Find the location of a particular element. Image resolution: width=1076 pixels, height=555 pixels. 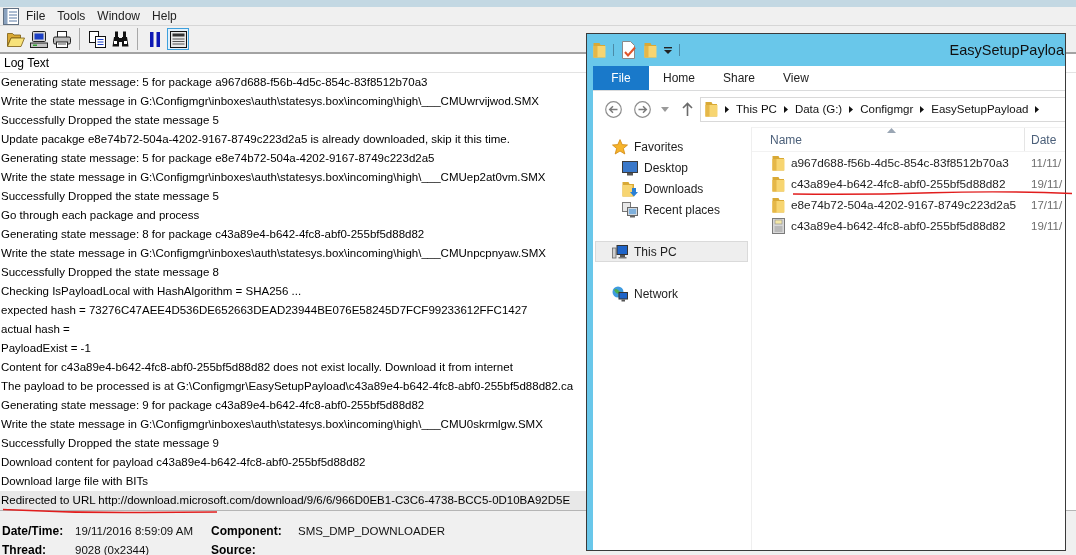

archive-file-icon is located at coordinates (778, 225).